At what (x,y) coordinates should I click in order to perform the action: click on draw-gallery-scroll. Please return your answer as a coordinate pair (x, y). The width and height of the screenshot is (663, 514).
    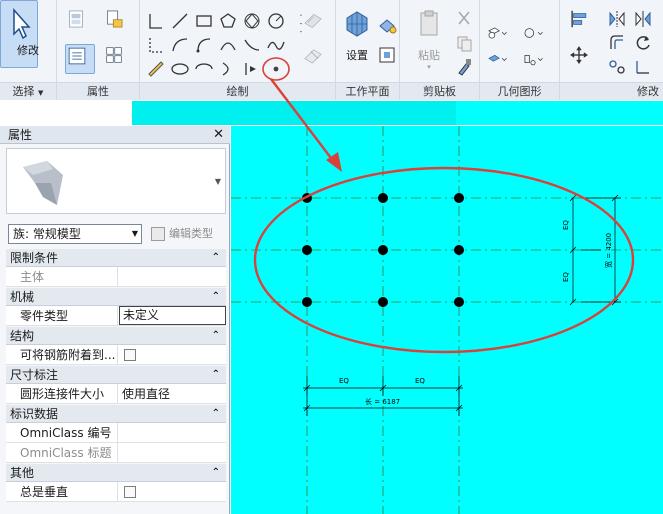
    Looking at the image, I should click on (296, 42).